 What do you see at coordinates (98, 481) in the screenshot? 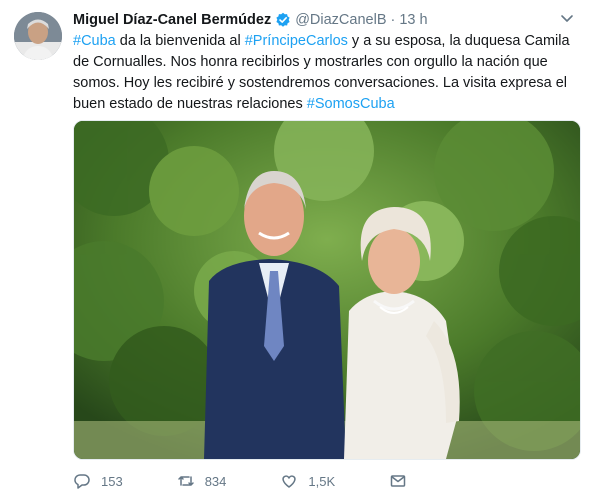
I see `reply-button: 153` at bounding box center [98, 481].